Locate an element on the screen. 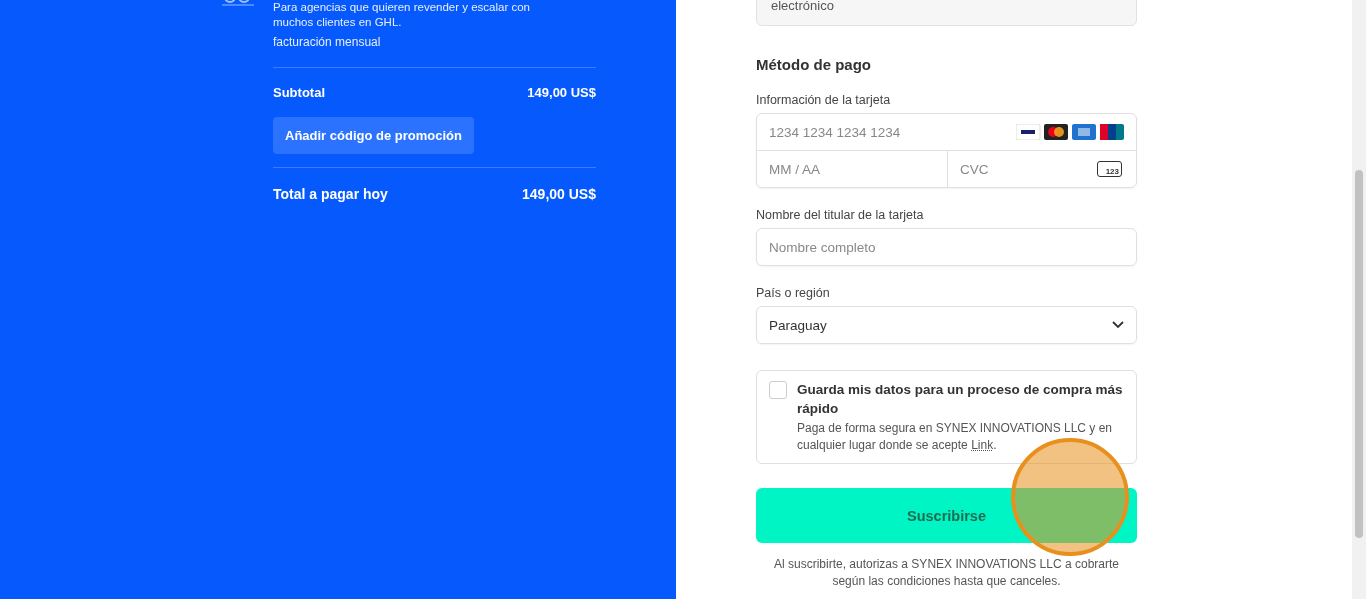  card-number-field: 1234 1234 1234 1234 is located at coordinates (886, 132).